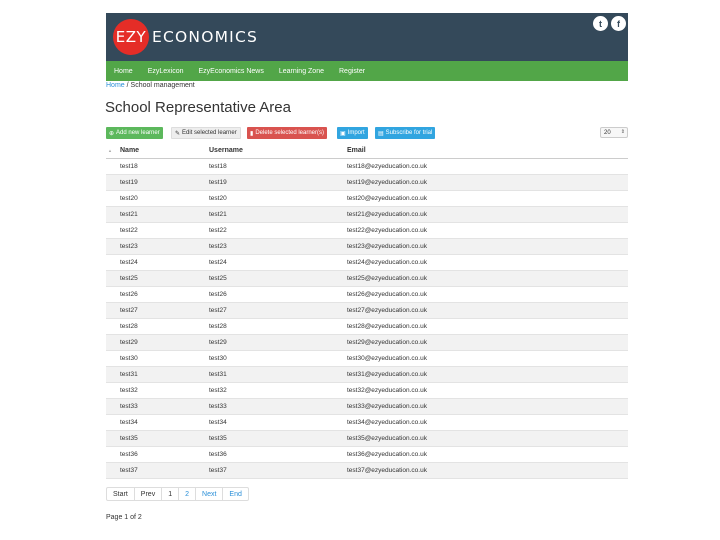  What do you see at coordinates (367, 455) in the screenshot?
I see `table-row: test36 test36 test36@ezyeducation.co.uk` at bounding box center [367, 455].